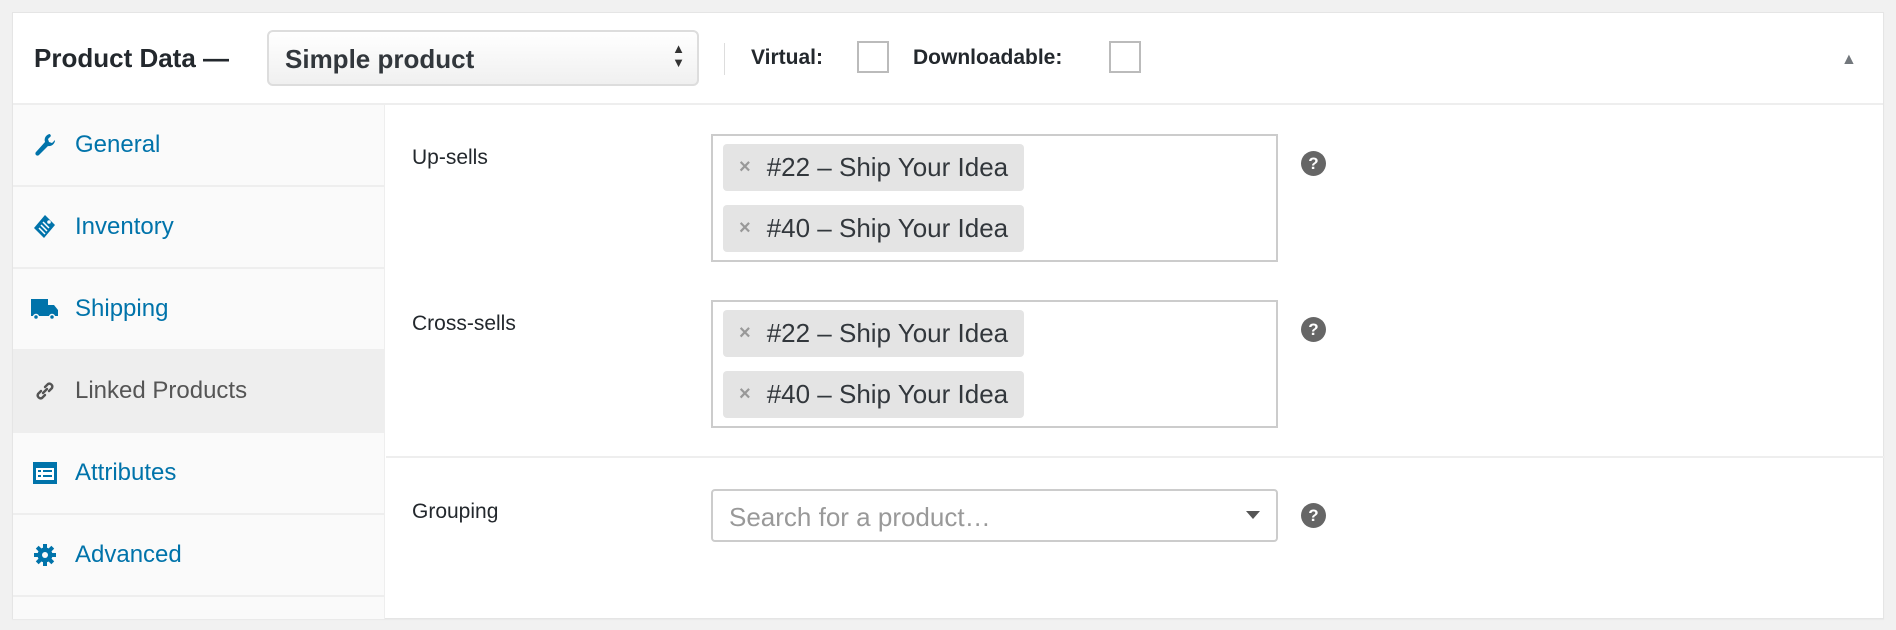  I want to click on upsell-chip: × #40 – Ship Your Idea, so click(874, 228).